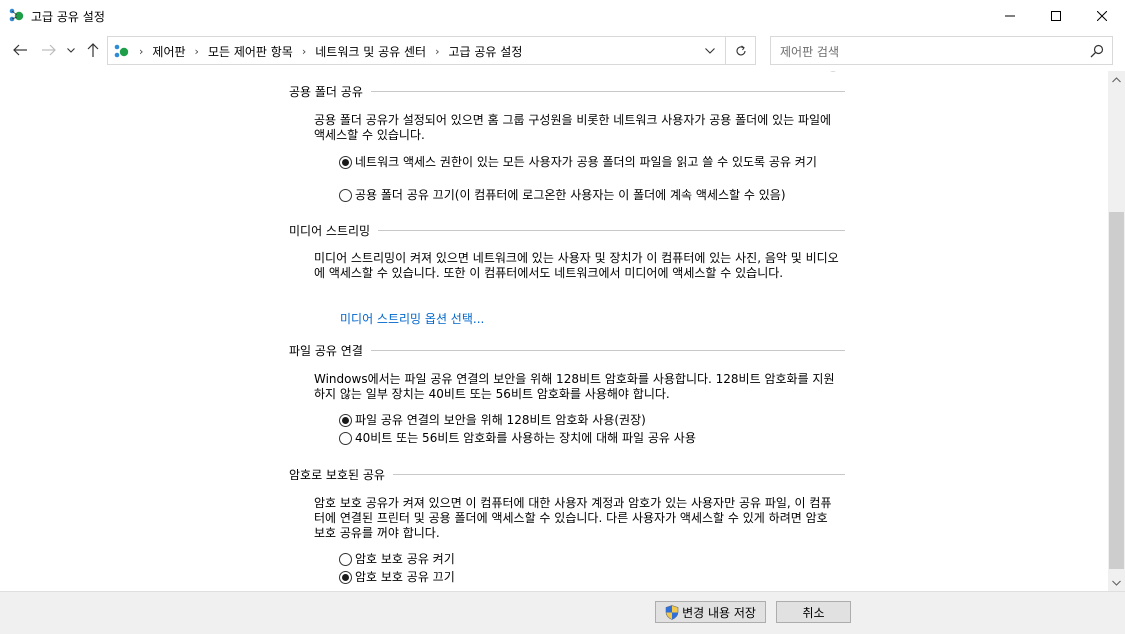 The height and width of the screenshot is (634, 1125). I want to click on refresh-icon, so click(741, 50).